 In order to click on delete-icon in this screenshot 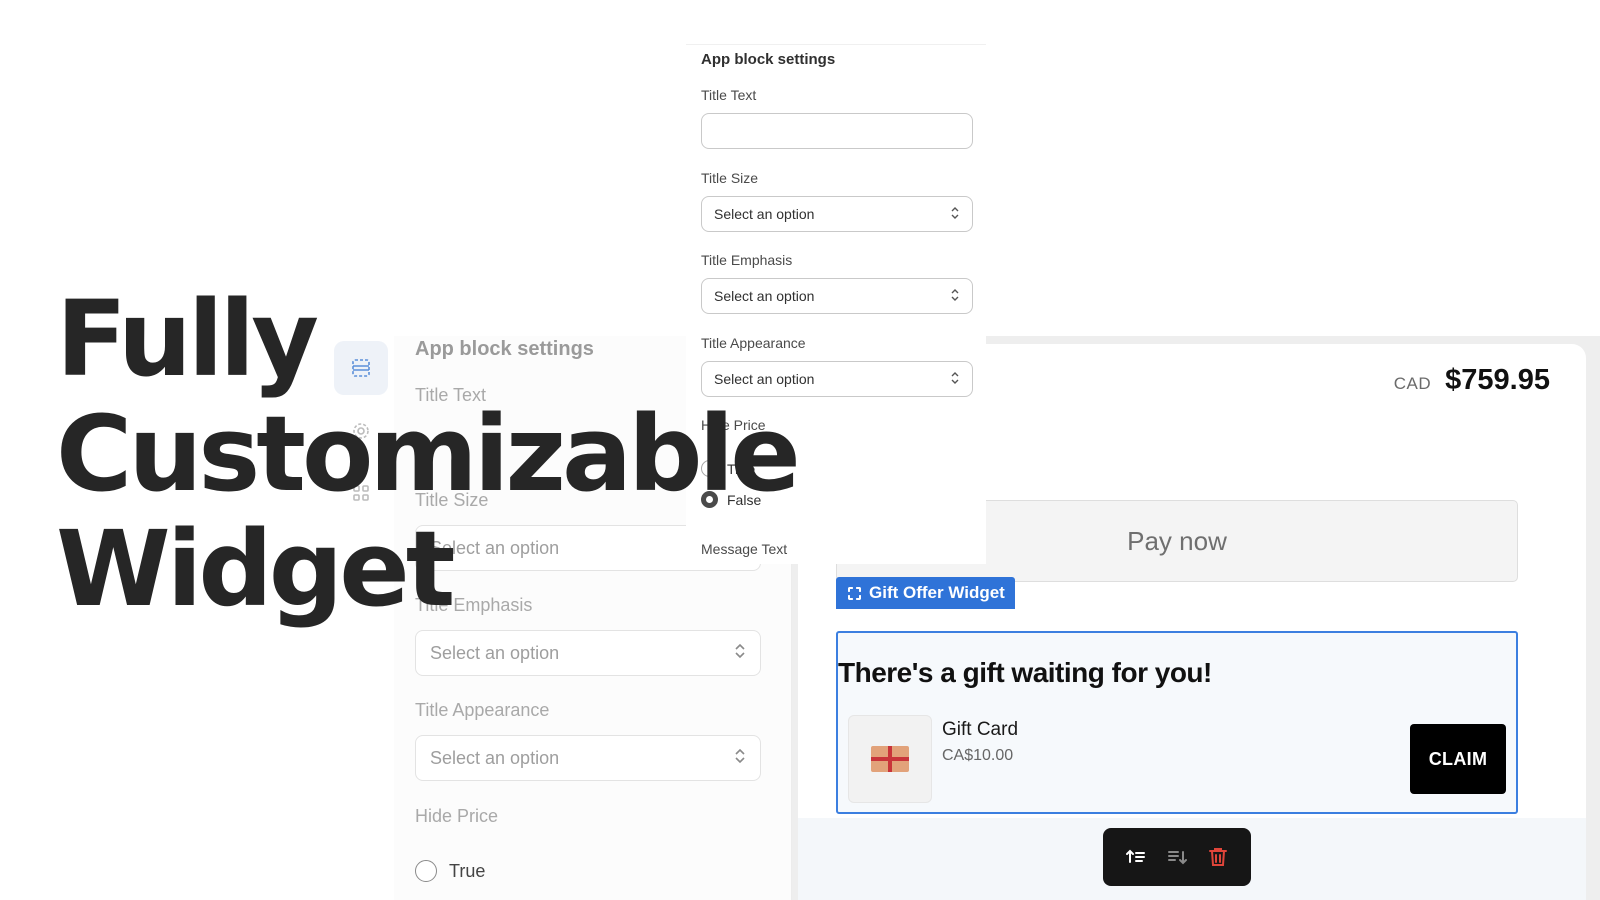, I will do `click(1218, 857)`.